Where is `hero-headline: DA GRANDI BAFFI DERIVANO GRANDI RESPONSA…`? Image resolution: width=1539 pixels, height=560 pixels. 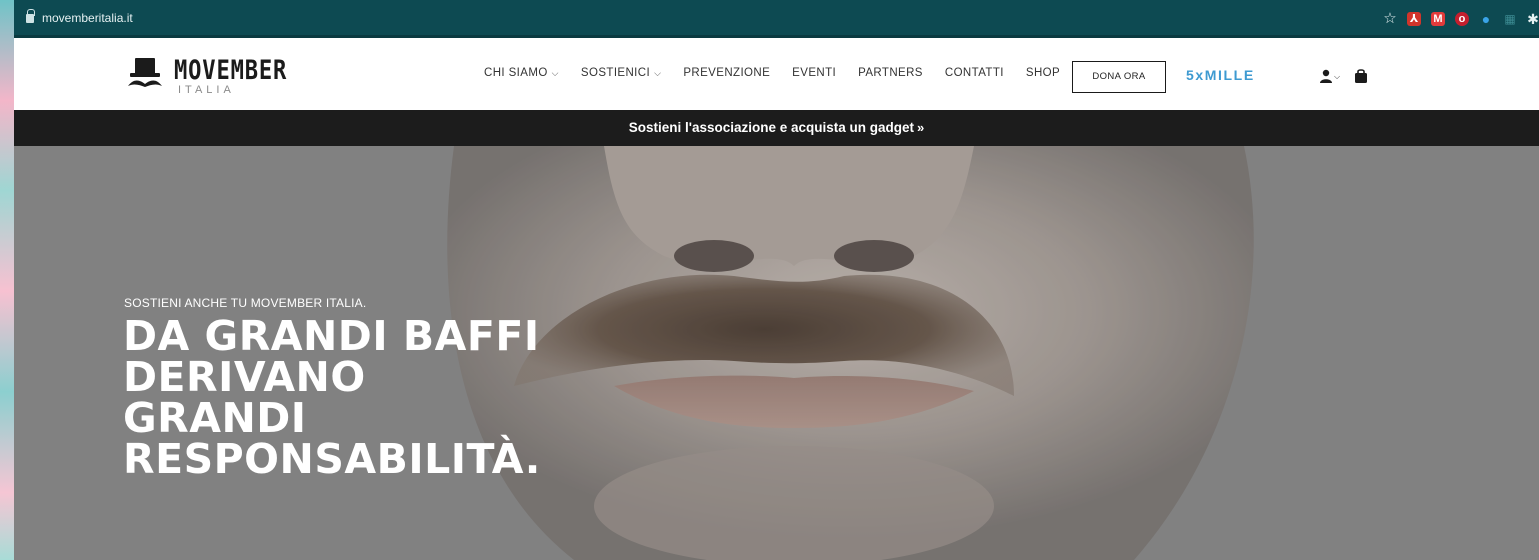 hero-headline: DA GRANDI BAFFI DERIVANO GRANDI RESPONSA… is located at coordinates (383, 398).